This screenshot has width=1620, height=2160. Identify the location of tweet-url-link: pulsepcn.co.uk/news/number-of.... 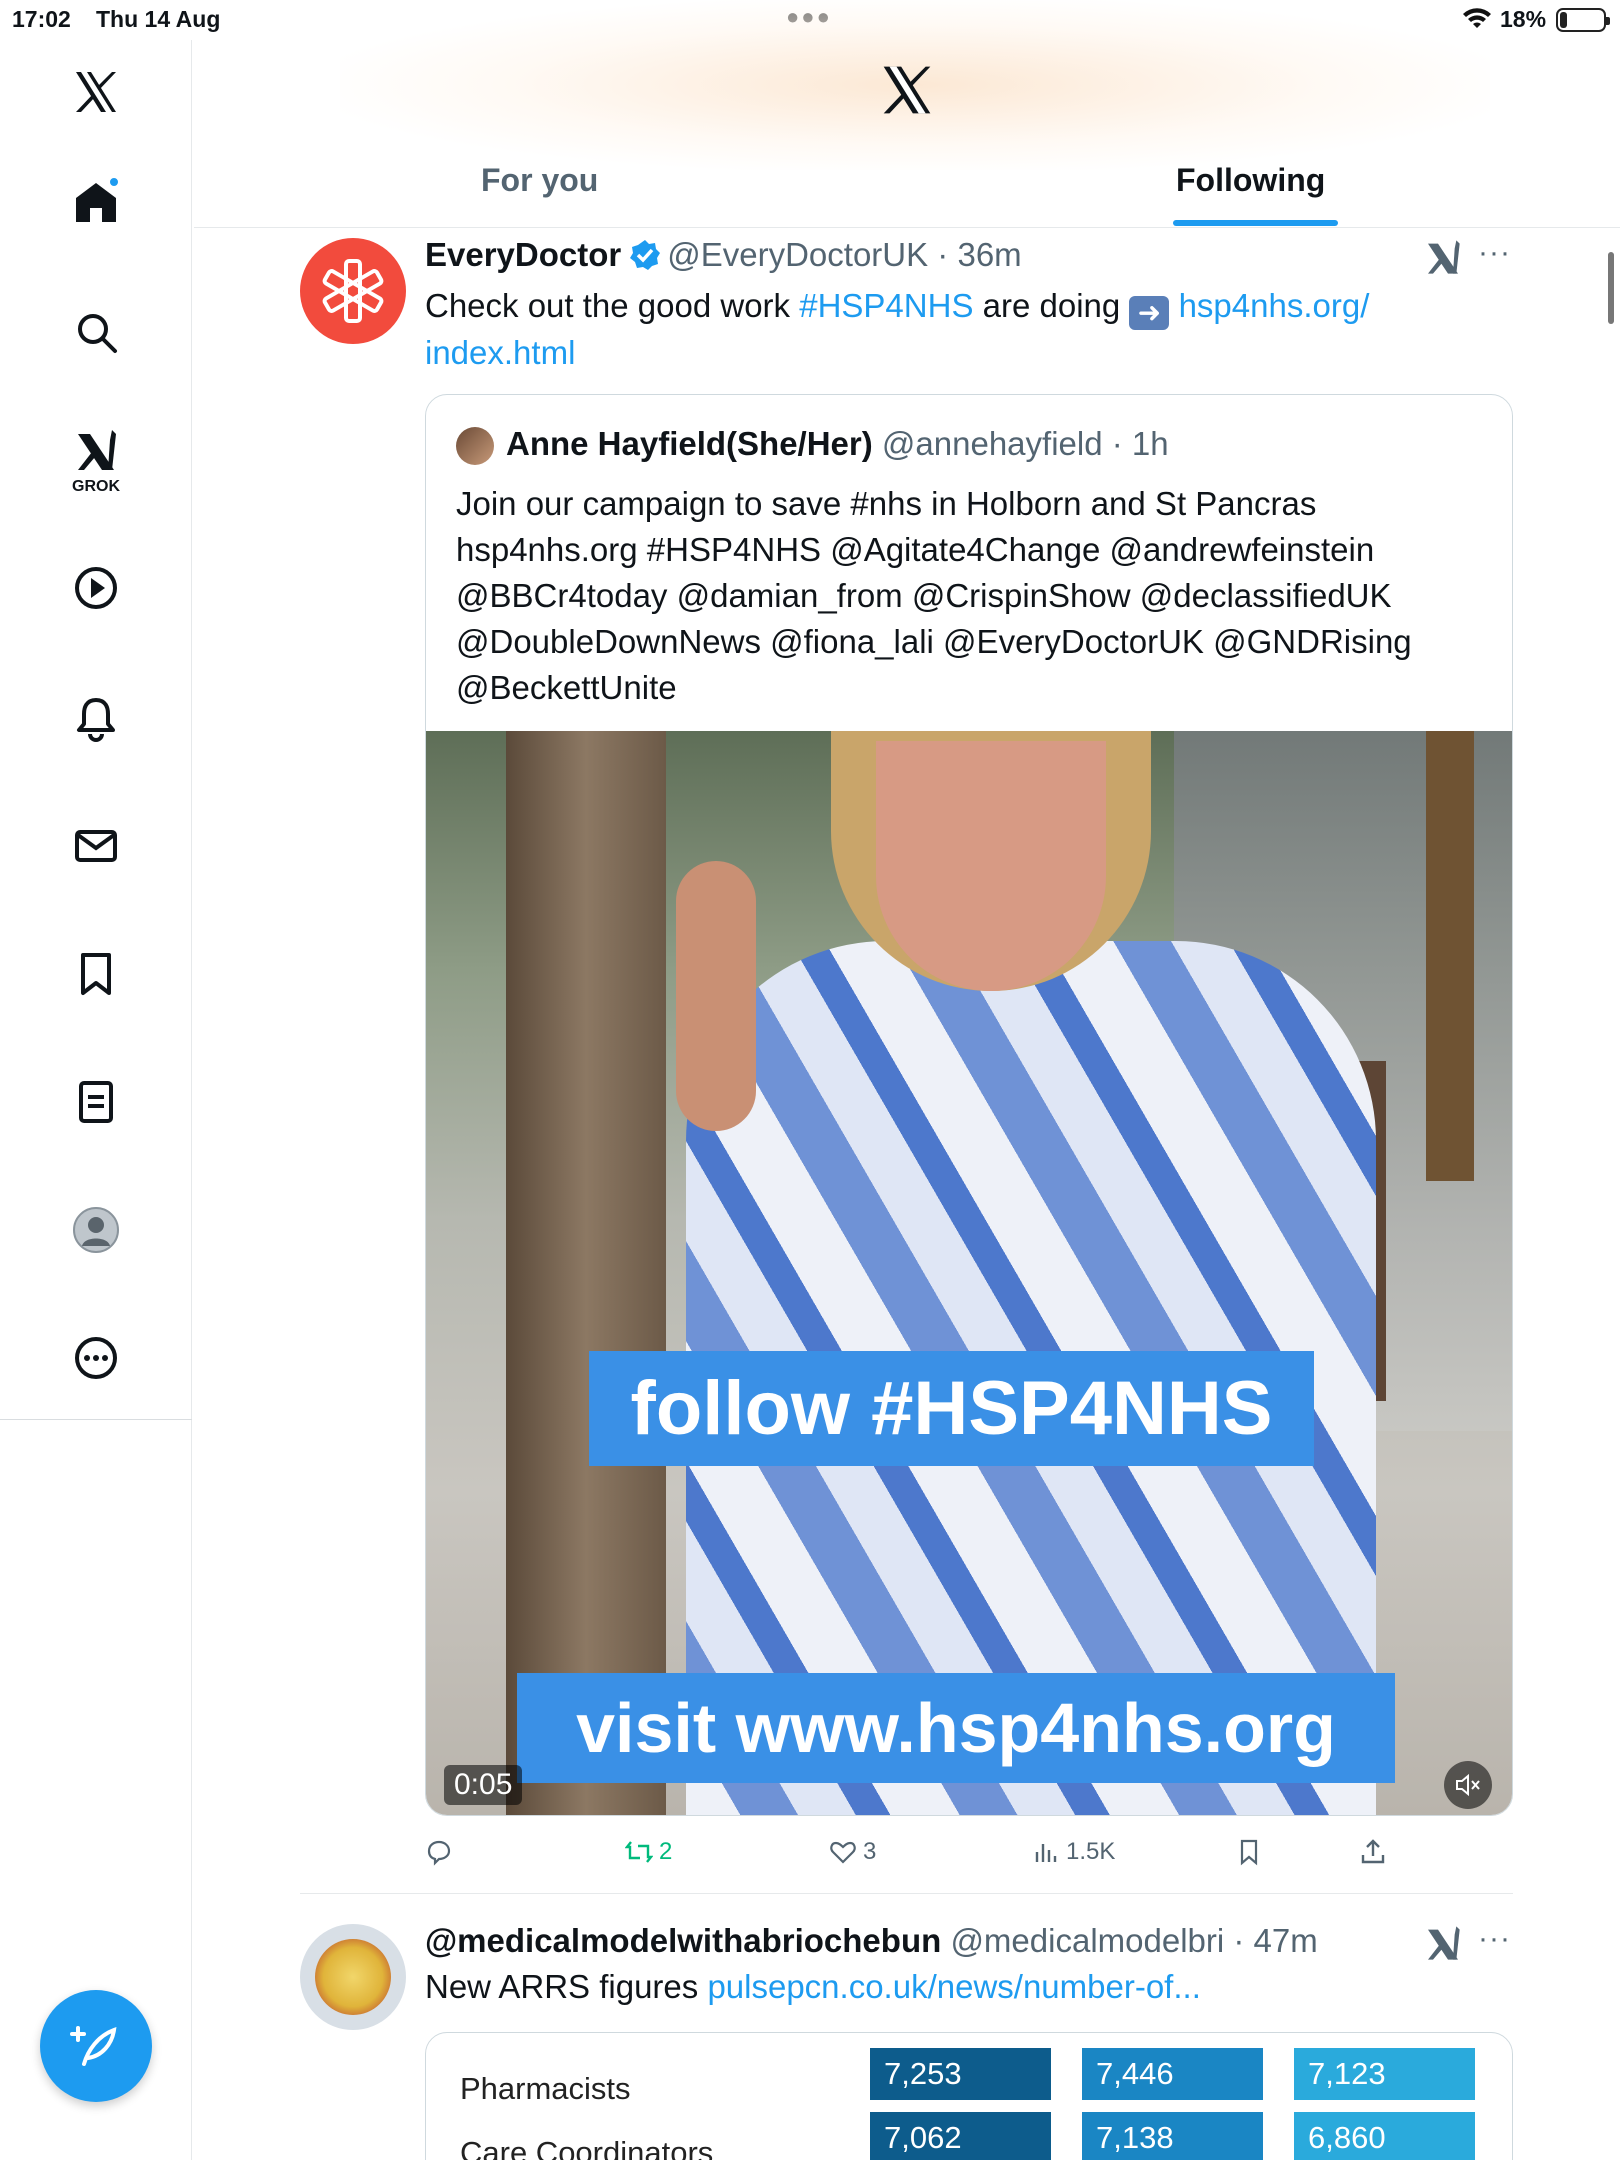
(953, 1986).